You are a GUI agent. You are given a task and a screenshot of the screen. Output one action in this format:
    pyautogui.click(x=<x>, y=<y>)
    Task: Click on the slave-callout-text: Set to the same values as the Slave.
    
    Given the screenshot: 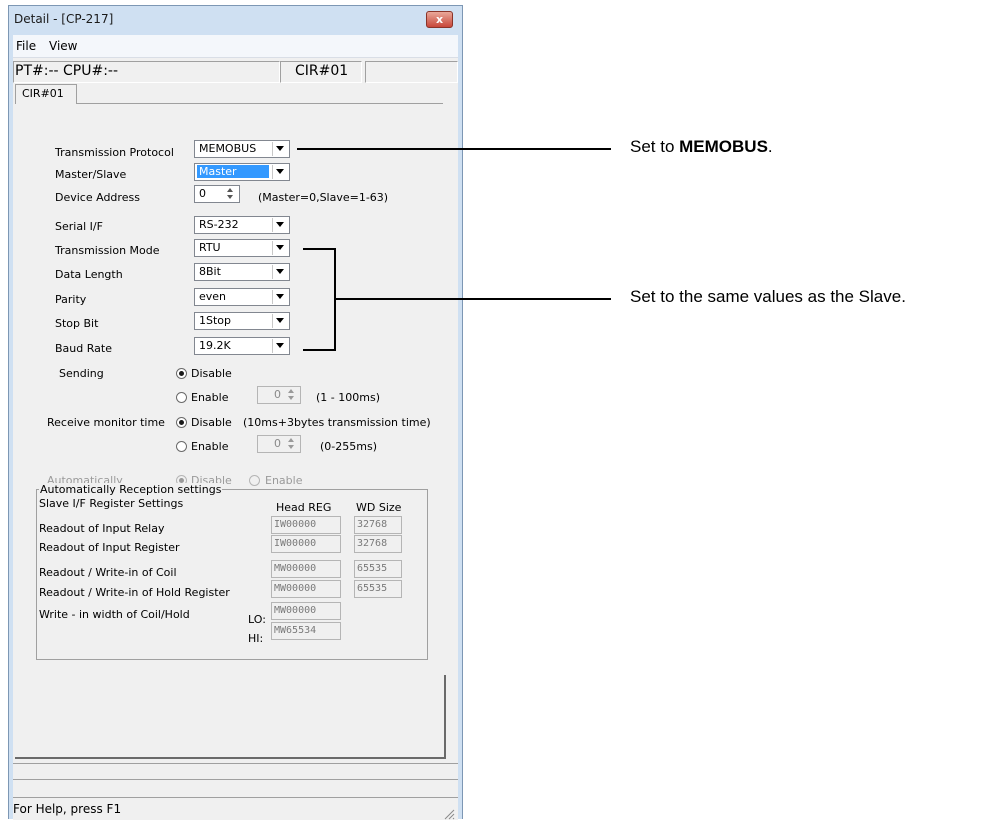 What is the action you would take?
    pyautogui.click(x=768, y=296)
    